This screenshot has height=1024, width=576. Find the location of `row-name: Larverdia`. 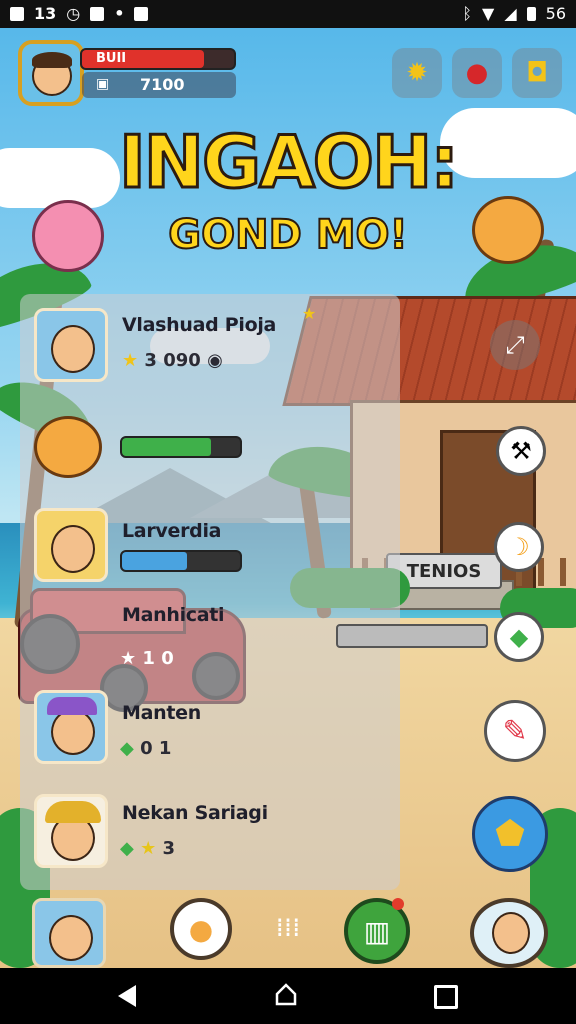

row-name: Larverdia is located at coordinates (172, 531).